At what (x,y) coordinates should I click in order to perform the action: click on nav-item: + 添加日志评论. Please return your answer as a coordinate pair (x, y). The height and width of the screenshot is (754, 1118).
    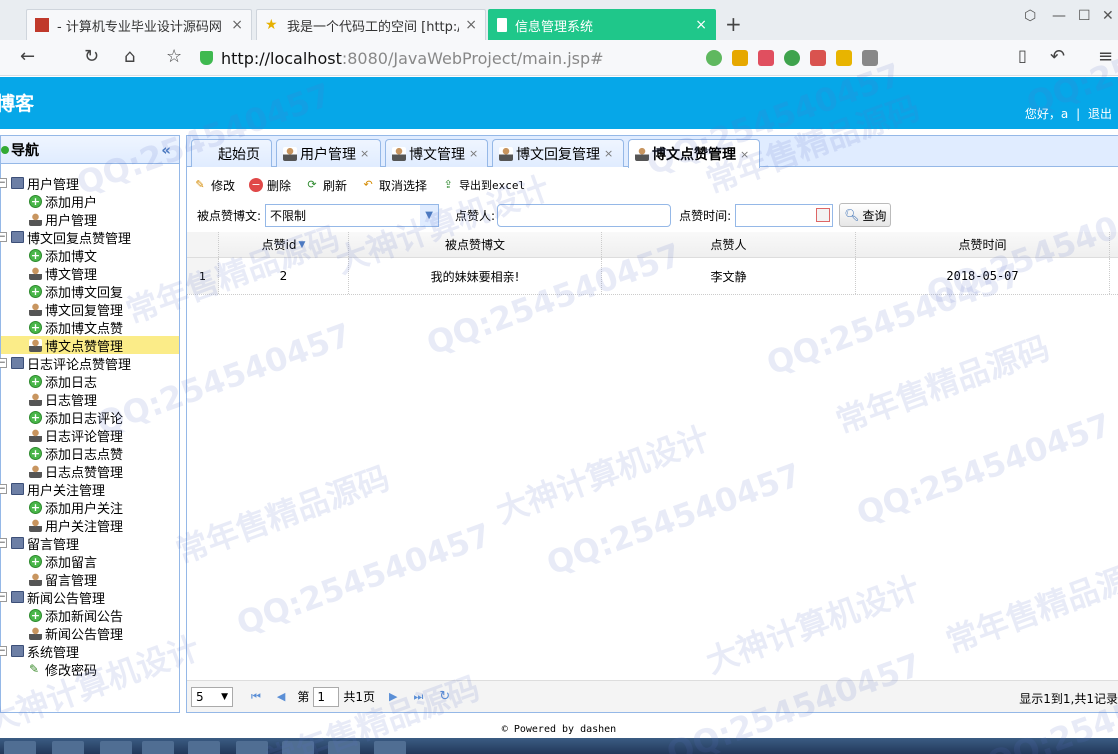
    Looking at the image, I should click on (90, 417).